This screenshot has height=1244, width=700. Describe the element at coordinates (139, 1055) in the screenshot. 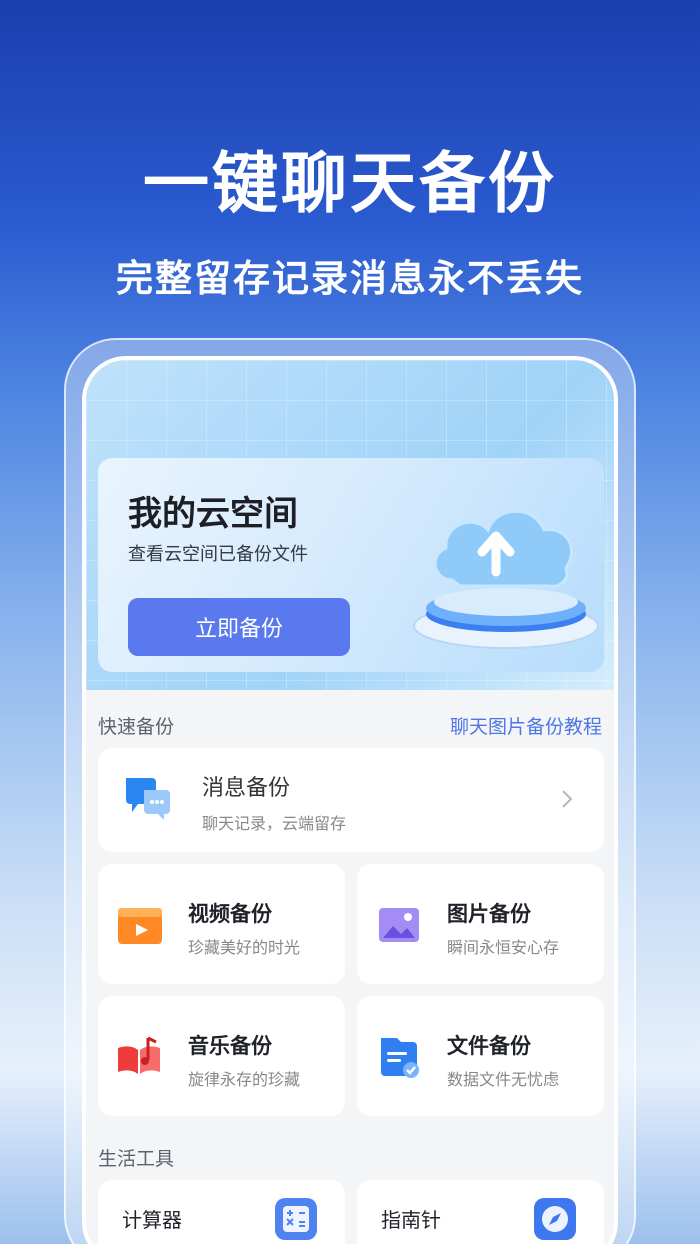

I see `music-icon` at that location.